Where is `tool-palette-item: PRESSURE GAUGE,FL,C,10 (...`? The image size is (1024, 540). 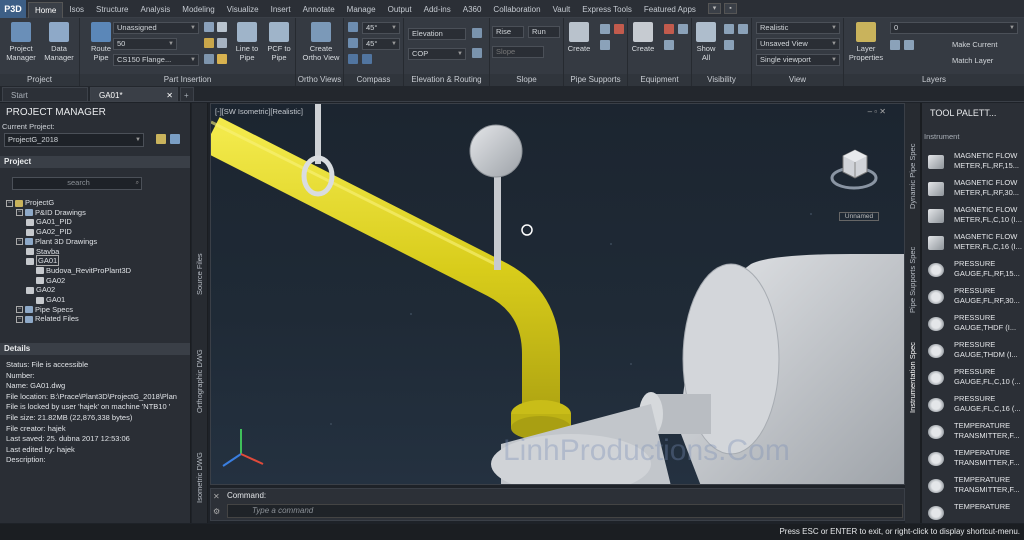 tool-palette-item: PRESSURE GAUGE,FL,C,10 (... is located at coordinates (974, 380).